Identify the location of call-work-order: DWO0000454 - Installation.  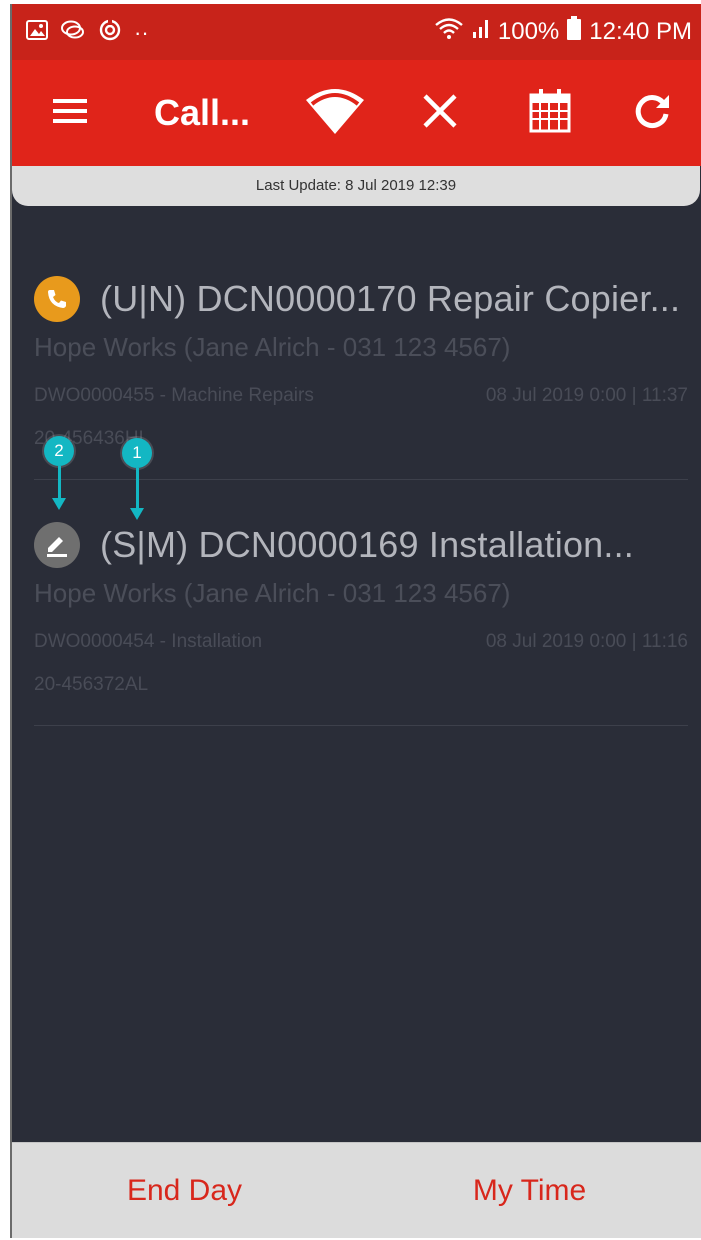
(148, 641).